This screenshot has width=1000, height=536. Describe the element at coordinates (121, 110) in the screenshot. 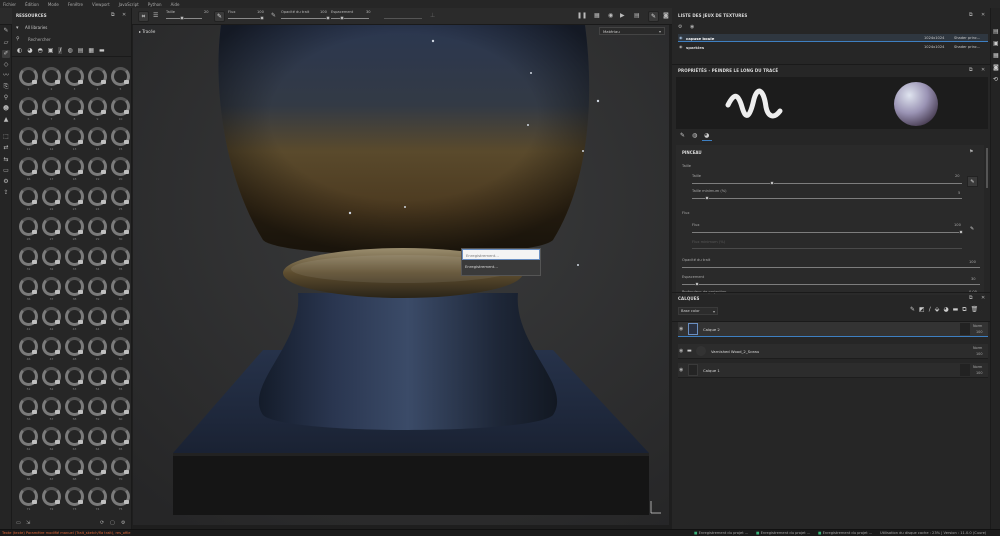

I see `brush-thumbnail: 10` at that location.